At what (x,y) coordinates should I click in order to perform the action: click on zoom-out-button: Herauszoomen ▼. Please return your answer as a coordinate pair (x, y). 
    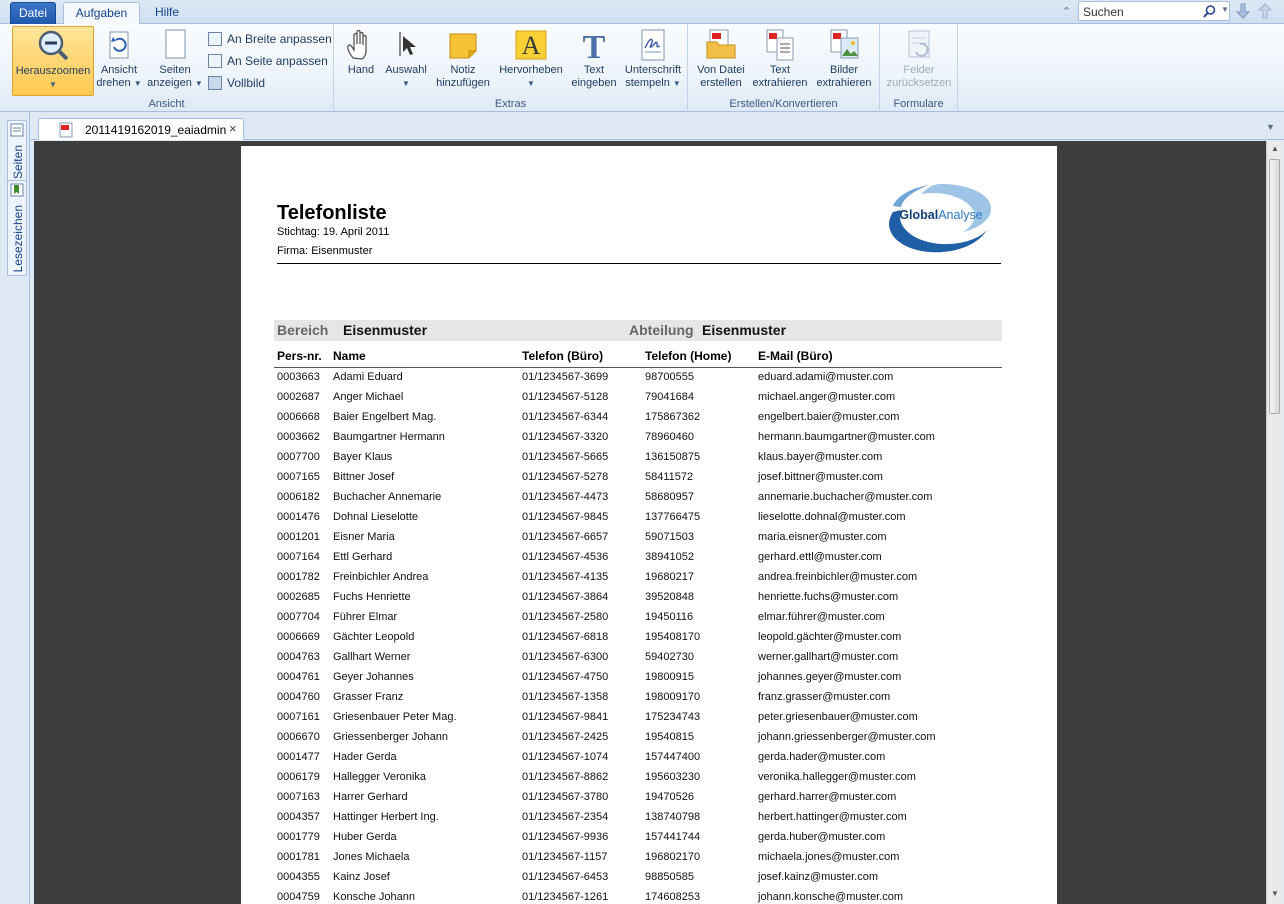
    Looking at the image, I should click on (53, 61).